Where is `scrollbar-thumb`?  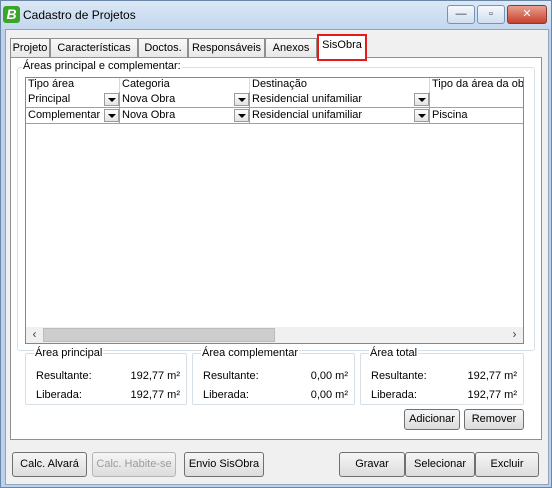
scrollbar-thumb is located at coordinates (159, 335).